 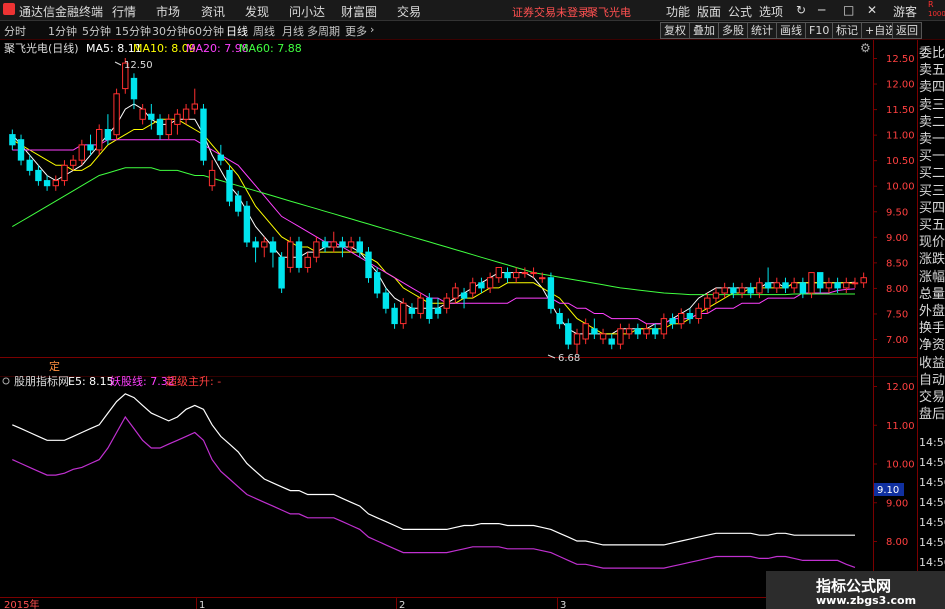 What do you see at coordinates (359, 11) in the screenshot?
I see `menu-caifuquan: 财富圈` at bounding box center [359, 11].